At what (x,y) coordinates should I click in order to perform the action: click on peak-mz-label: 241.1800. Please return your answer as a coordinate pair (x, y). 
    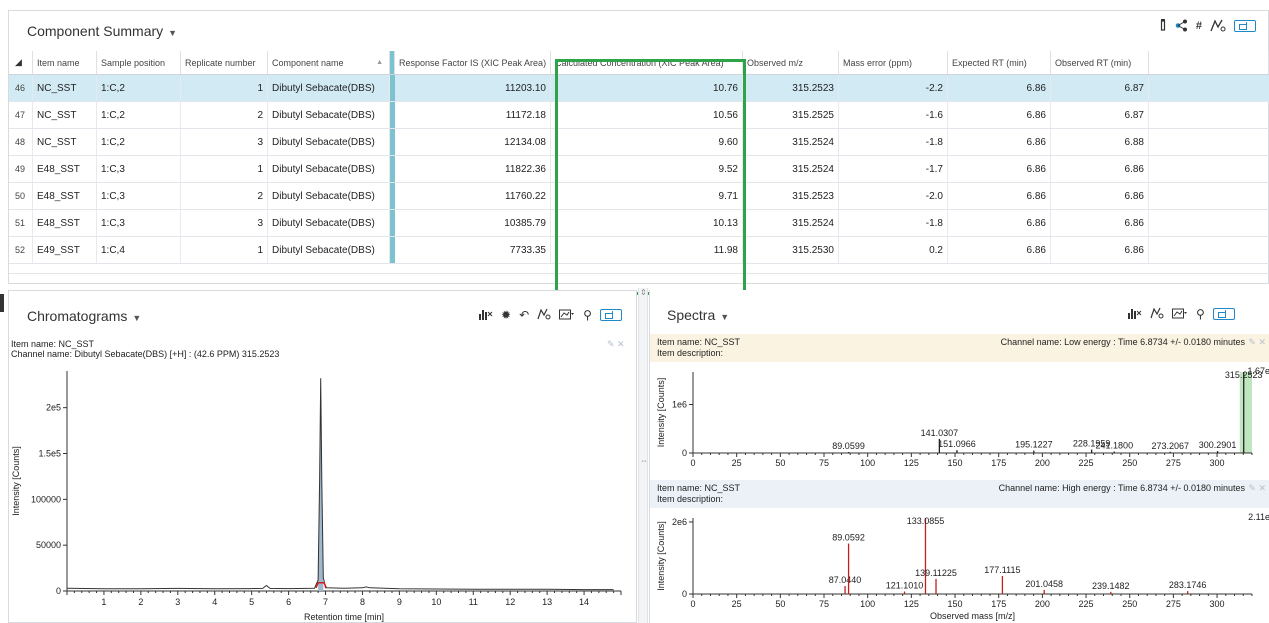
    Looking at the image, I should click on (1115, 446).